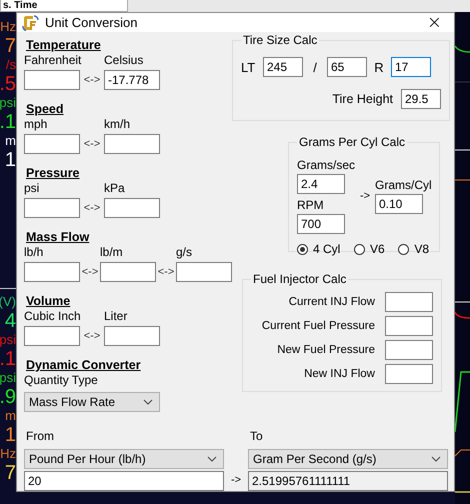  What do you see at coordinates (318, 249) in the screenshot?
I see `radio-option: 4 Cyl` at bounding box center [318, 249].